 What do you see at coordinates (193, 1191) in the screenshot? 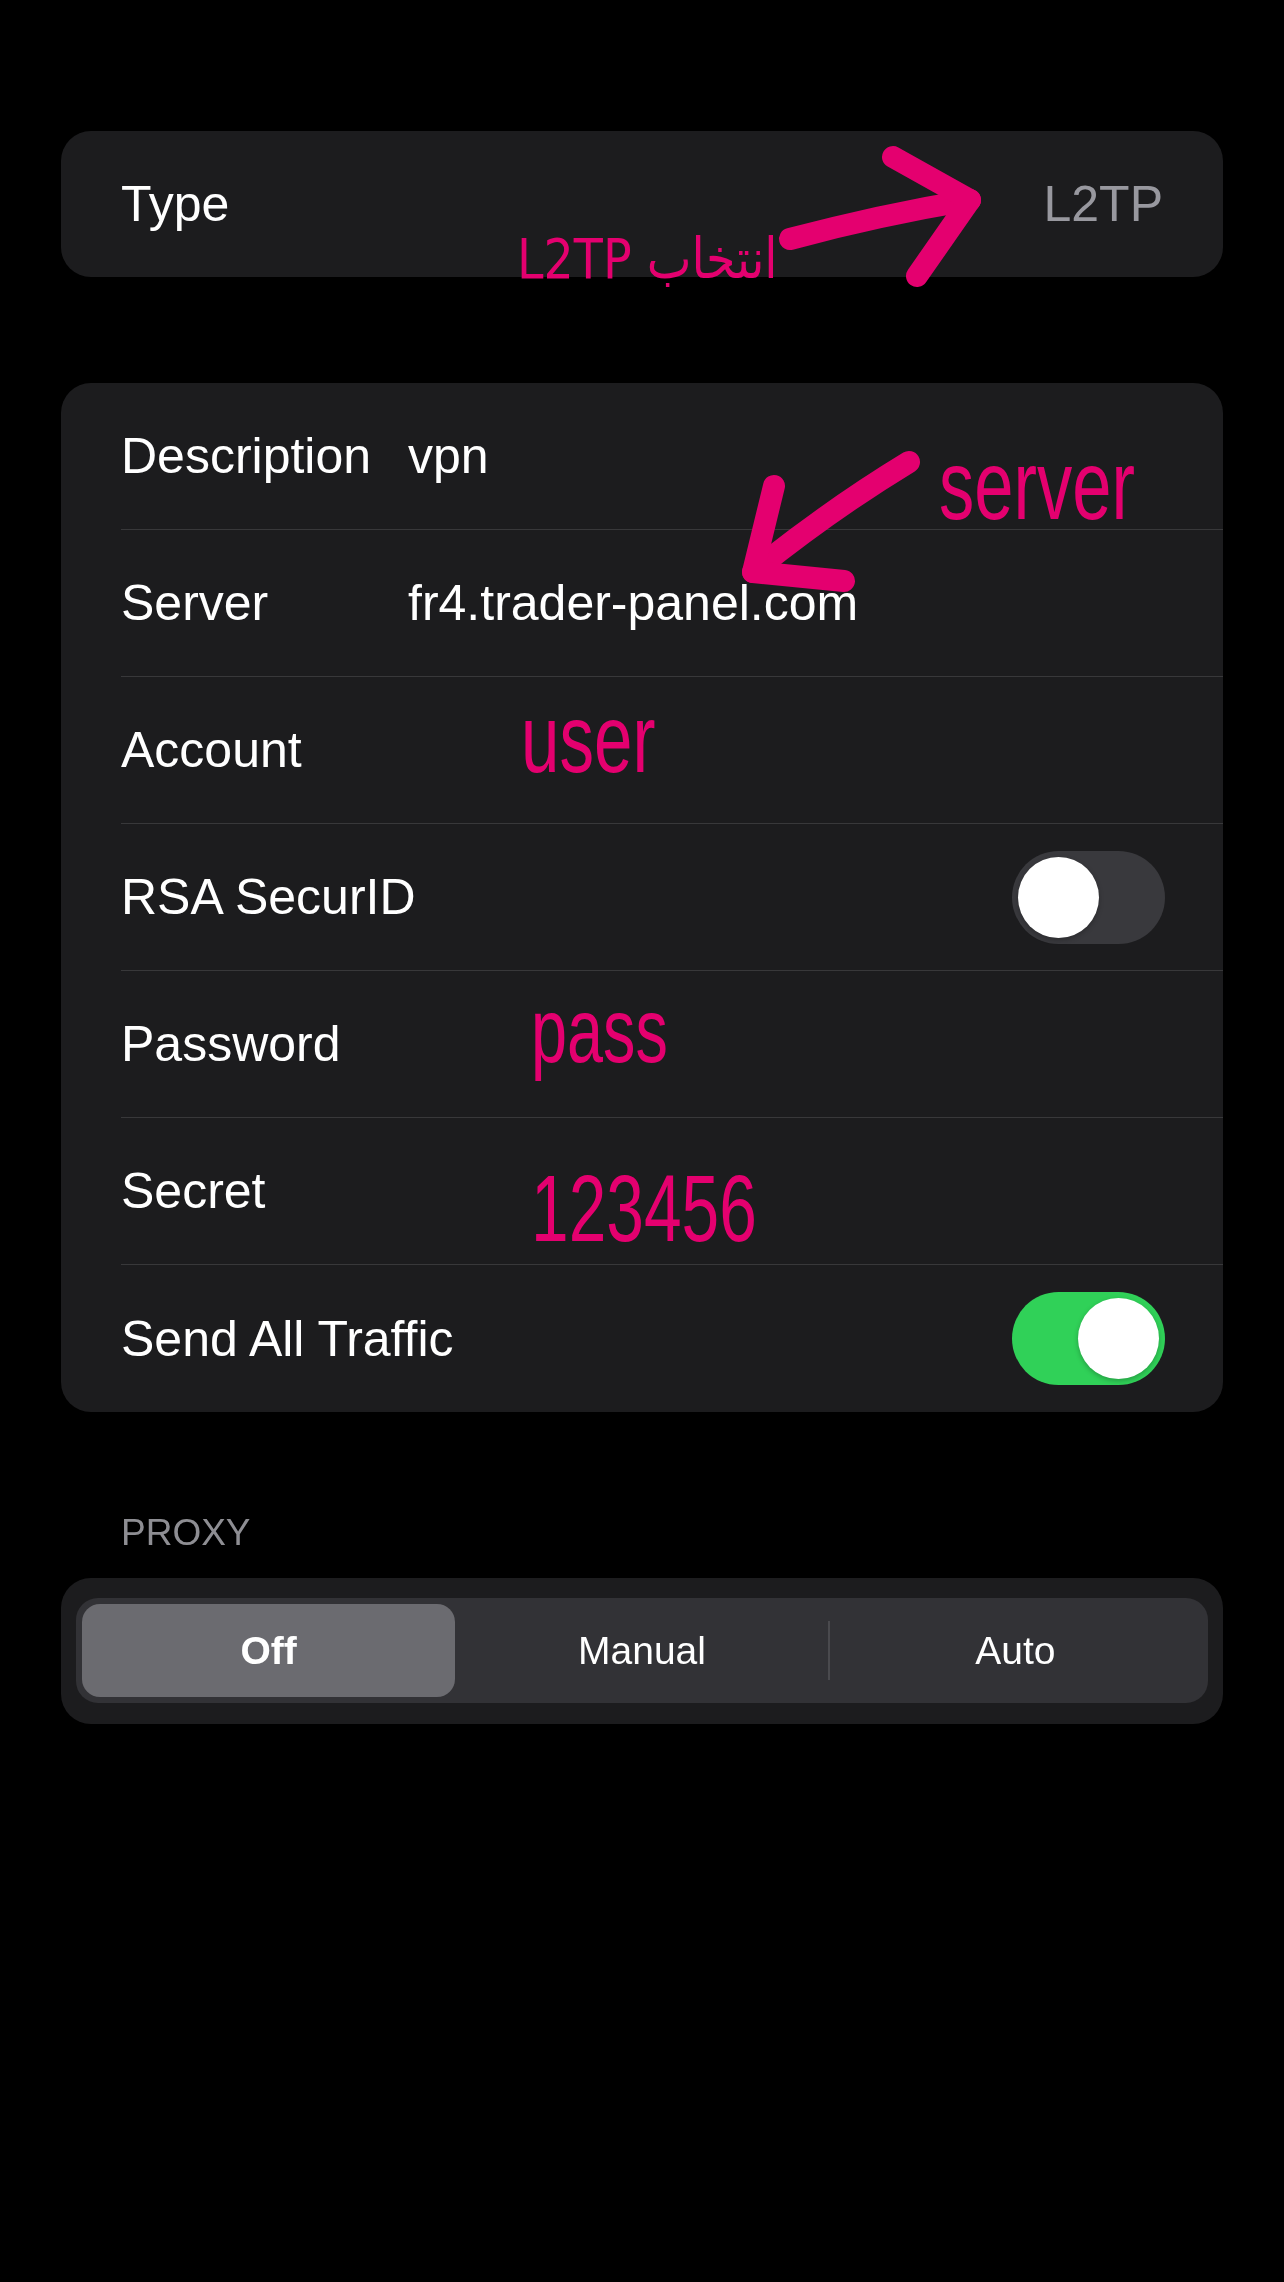
I see `setting-label: Secret` at bounding box center [193, 1191].